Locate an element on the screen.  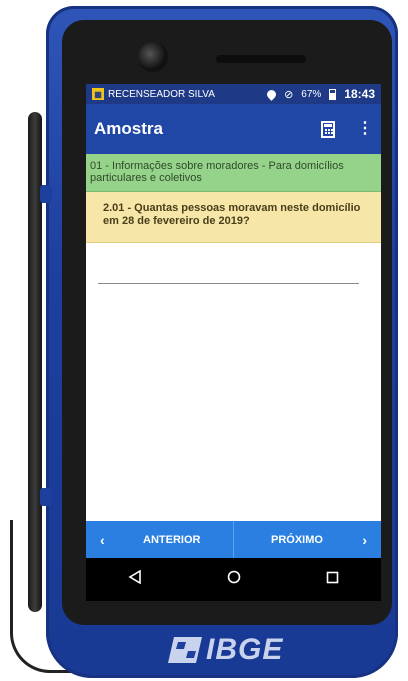
status-bar: ▦ RECENSEADOR SILVA ⊘ 67% 18:43 is located at coordinates (233, 94).